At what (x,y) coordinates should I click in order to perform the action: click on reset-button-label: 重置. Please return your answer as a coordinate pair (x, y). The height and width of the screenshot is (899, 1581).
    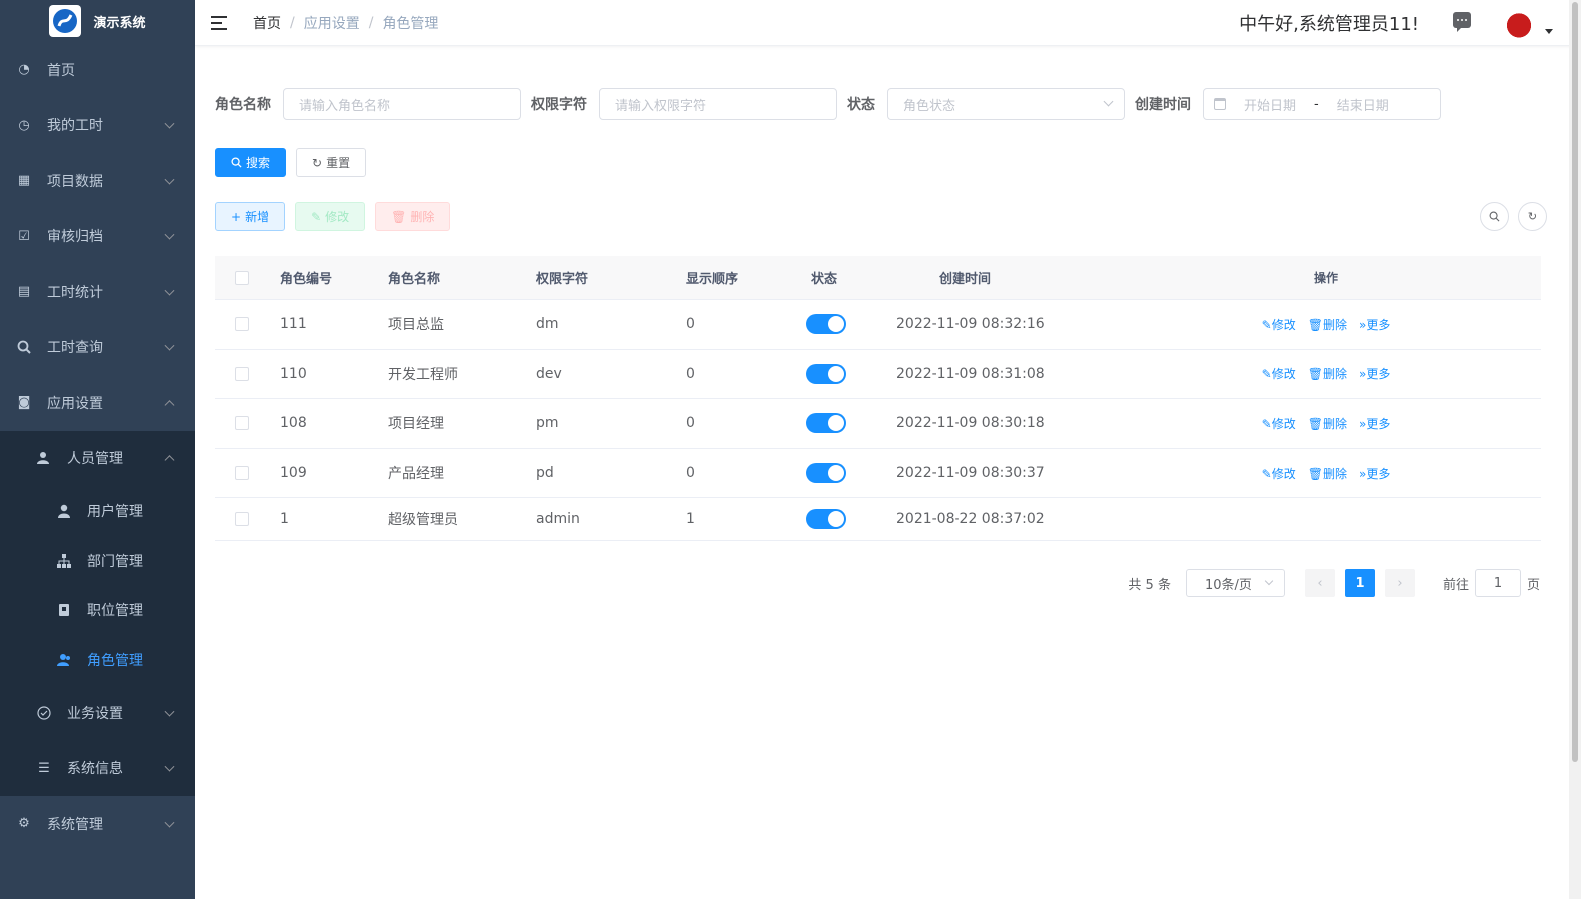
    Looking at the image, I should click on (338, 163).